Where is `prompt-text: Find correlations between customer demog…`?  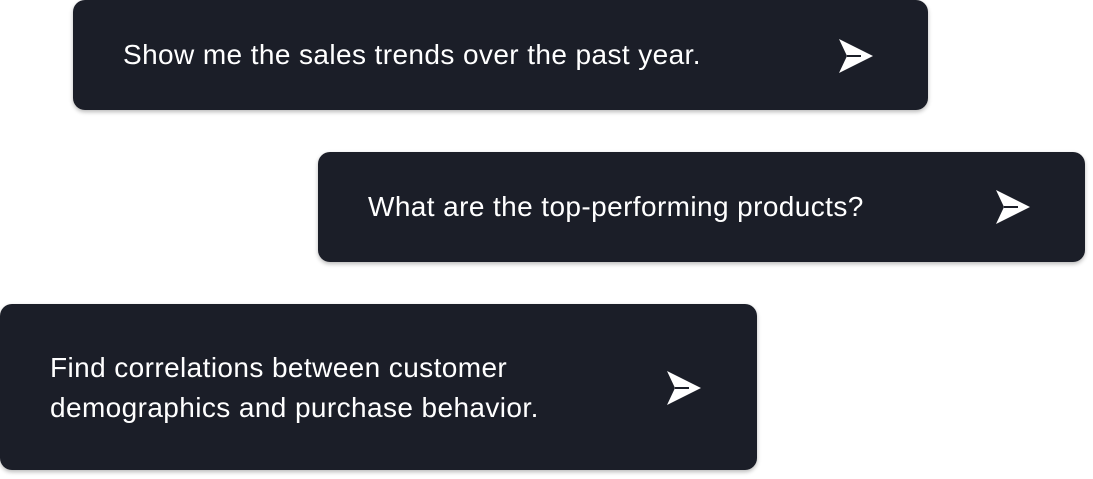 prompt-text: Find correlations between customer demog… is located at coordinates (294, 387).